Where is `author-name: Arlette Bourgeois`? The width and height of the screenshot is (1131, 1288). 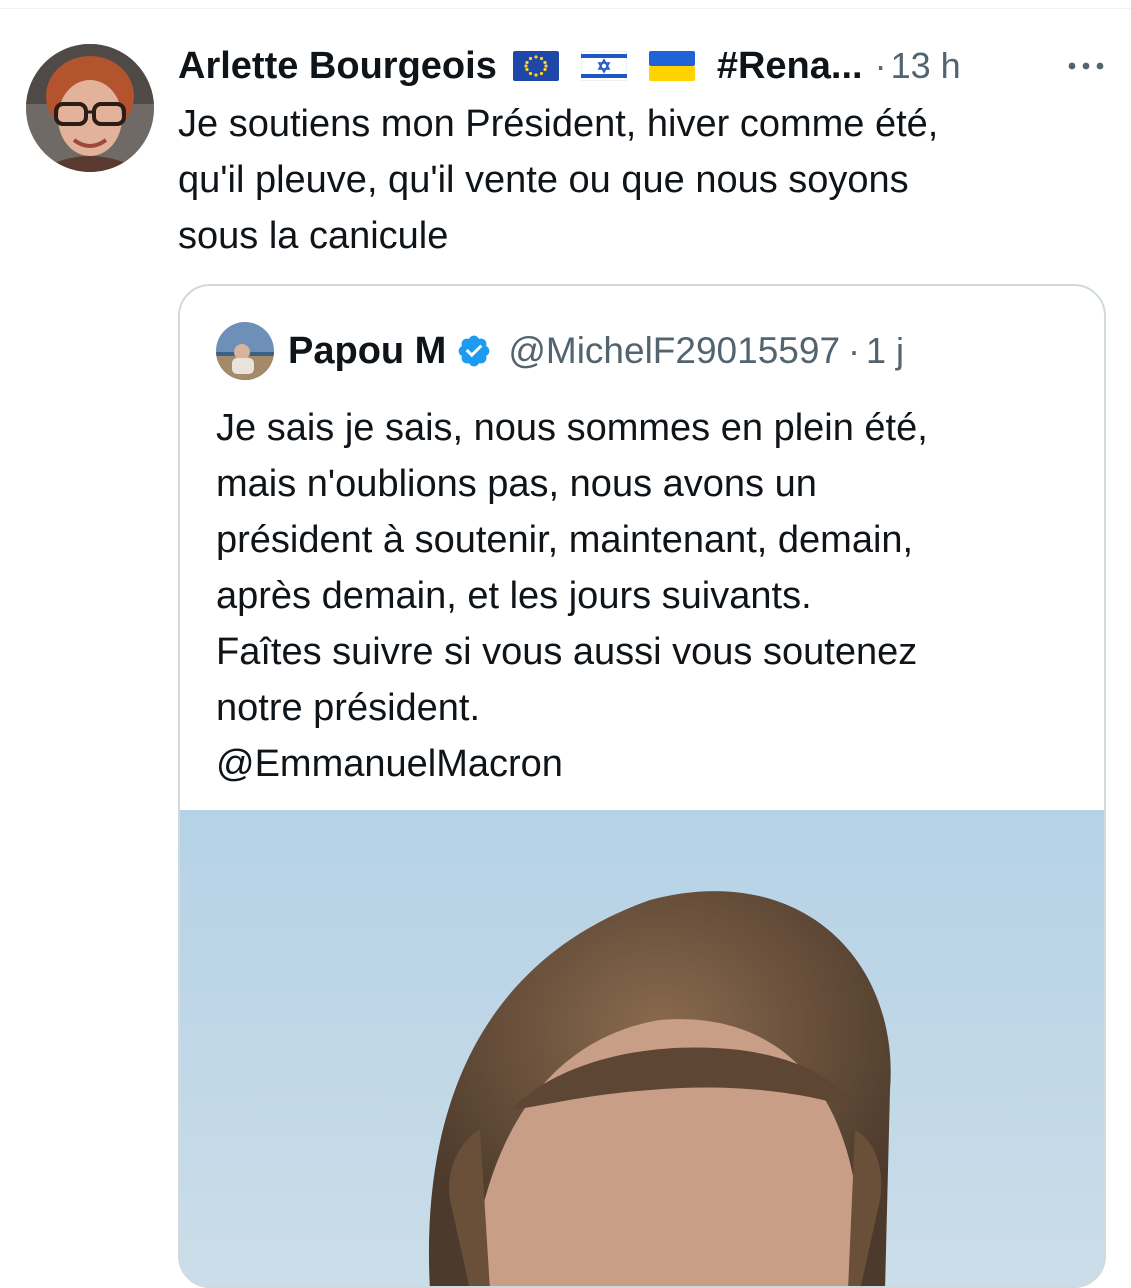
author-name: Arlette Bourgeois is located at coordinates (337, 66).